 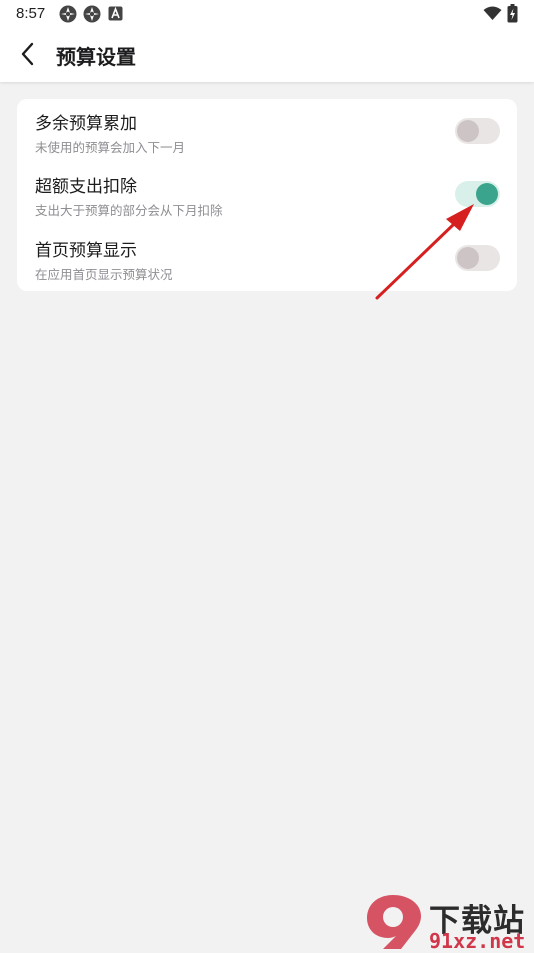 What do you see at coordinates (86, 251) in the screenshot?
I see `setting-title: 首页预算显示` at bounding box center [86, 251].